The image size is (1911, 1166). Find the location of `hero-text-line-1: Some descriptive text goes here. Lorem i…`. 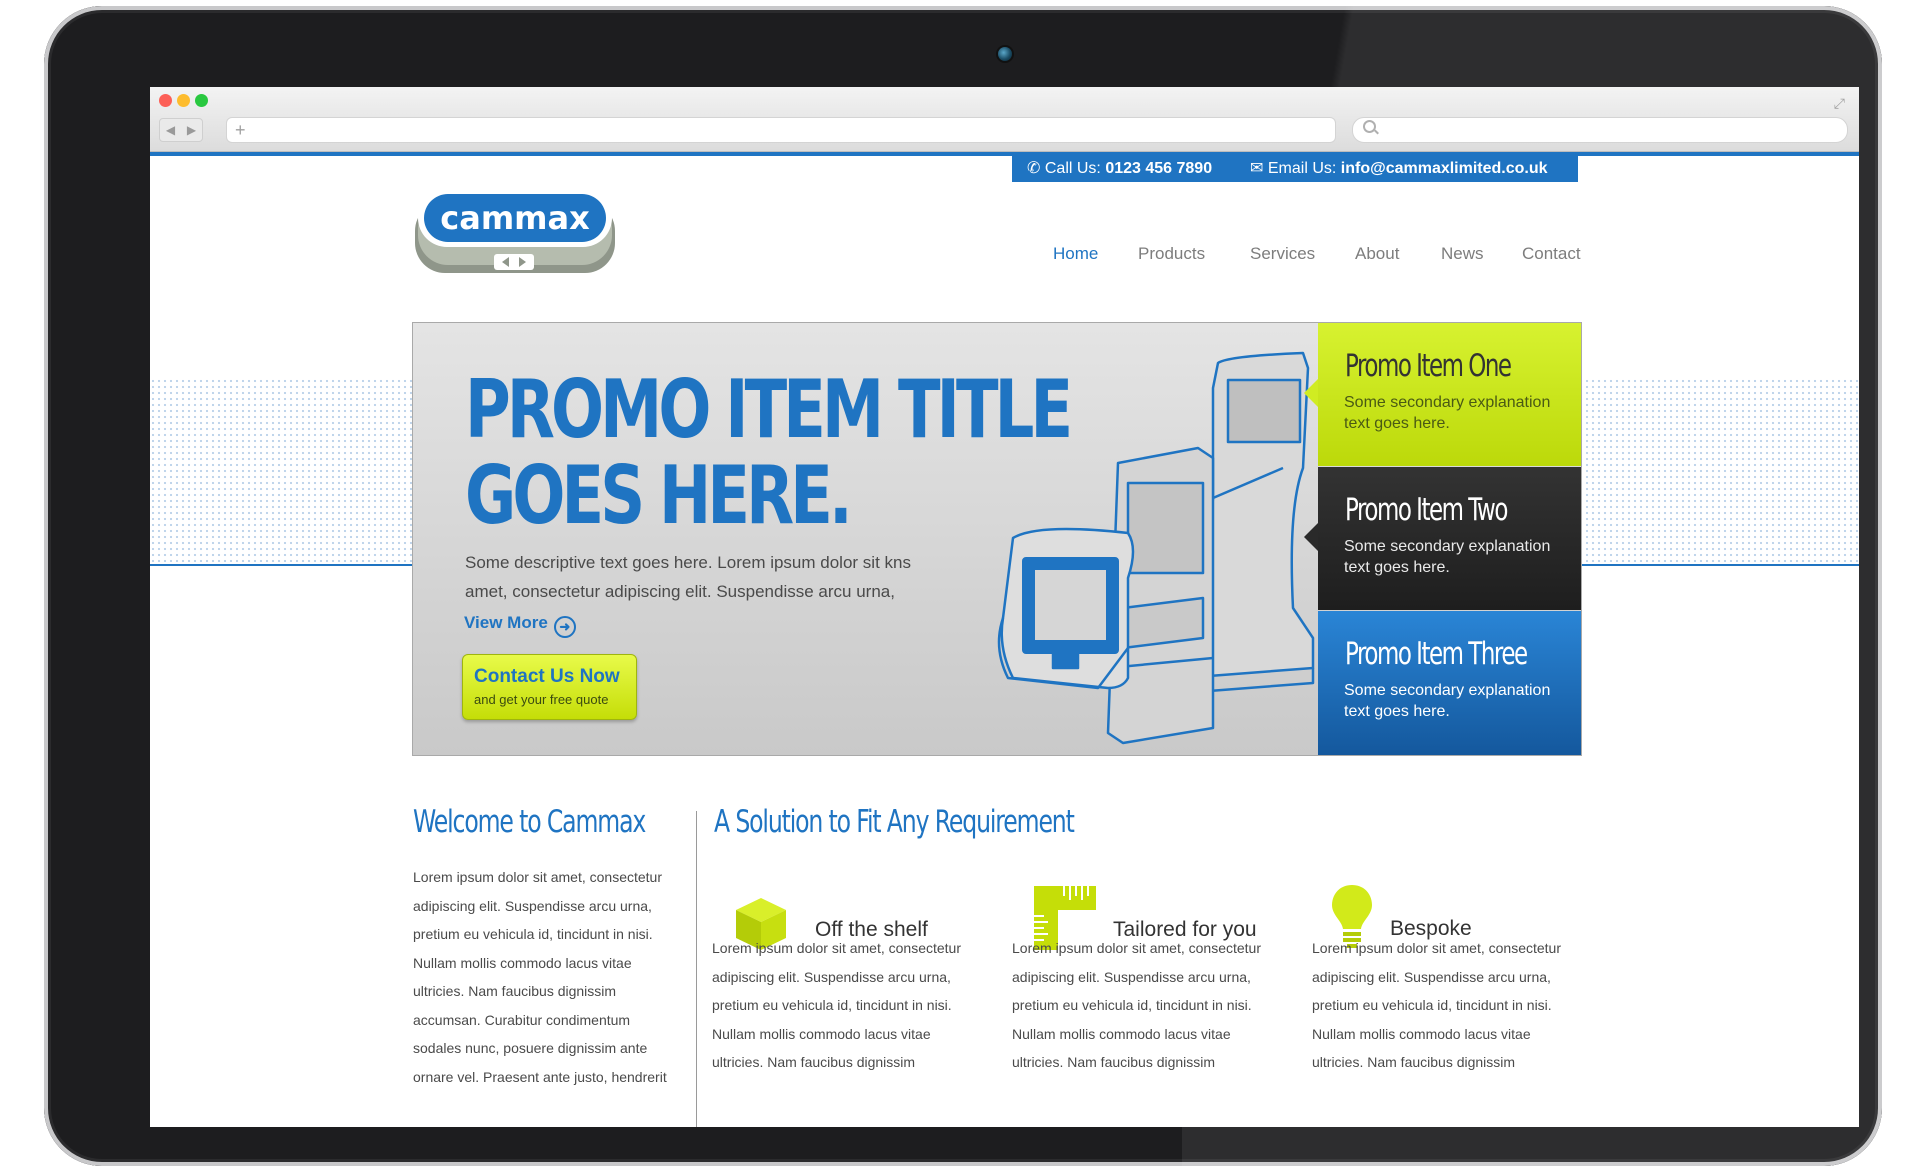

hero-text-line-1: Some descriptive text goes here. Lorem i… is located at coordinates (688, 562).